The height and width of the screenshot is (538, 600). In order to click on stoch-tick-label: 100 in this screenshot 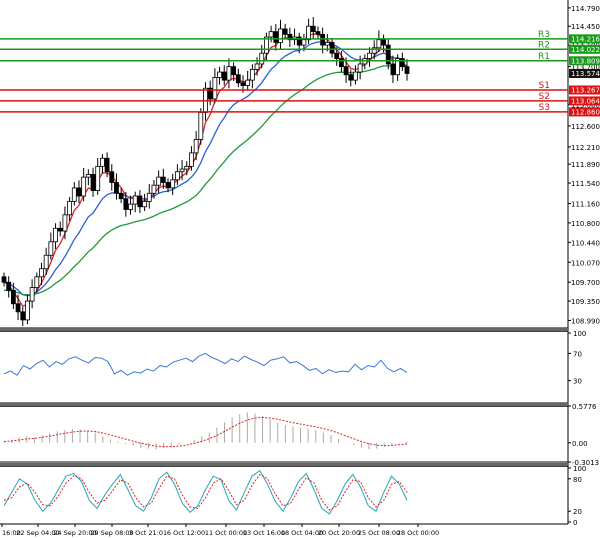, I will do `click(579, 469)`.